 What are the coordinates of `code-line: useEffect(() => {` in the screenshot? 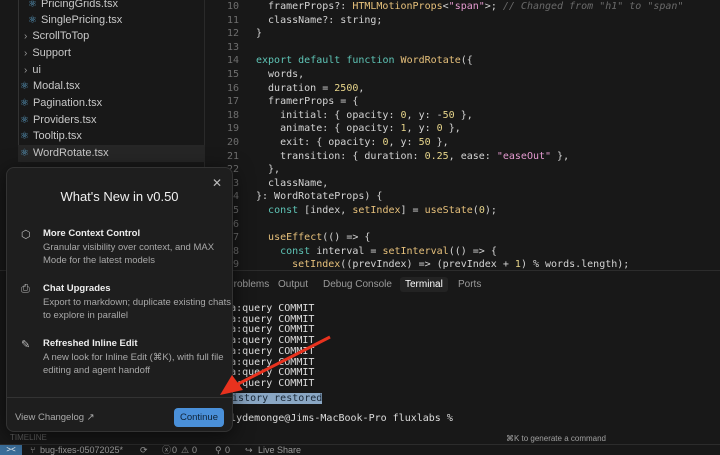 It's located at (313, 237).